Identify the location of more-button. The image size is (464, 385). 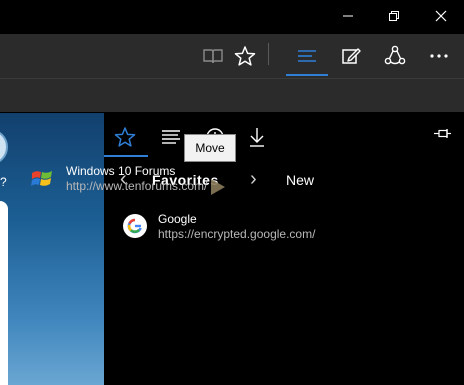
(439, 56).